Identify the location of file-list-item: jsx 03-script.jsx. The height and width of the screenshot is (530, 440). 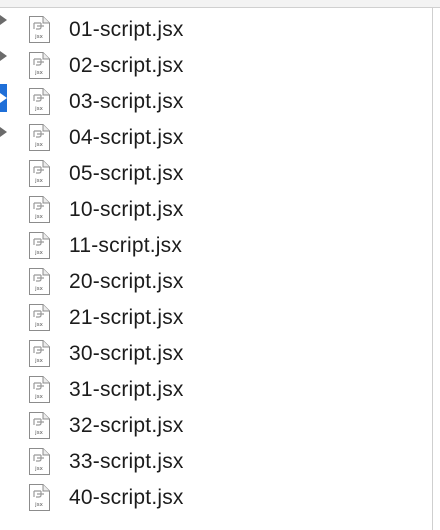
(216, 102).